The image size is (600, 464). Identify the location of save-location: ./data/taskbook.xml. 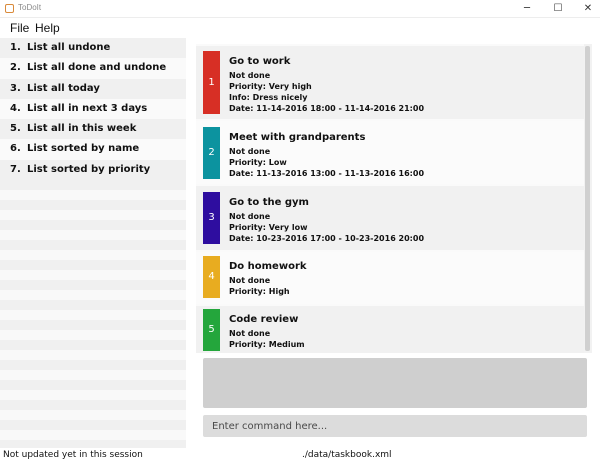
(347, 455).